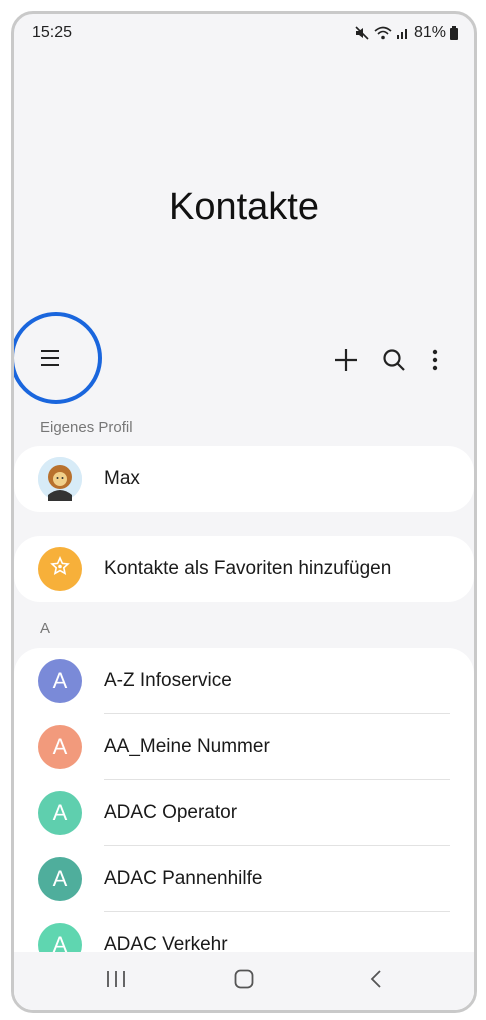  I want to click on battery-icon, so click(454, 33).